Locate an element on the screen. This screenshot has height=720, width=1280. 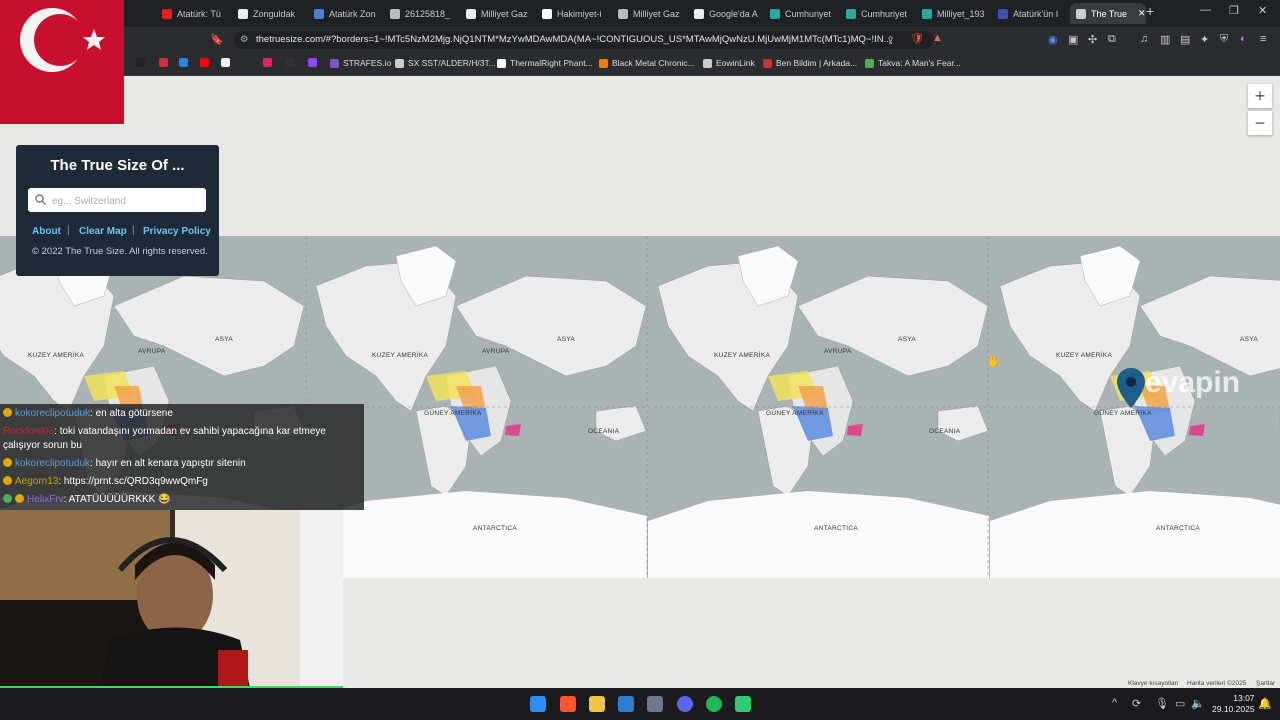
read-aloud-icon: ◉ is located at coordinates (1053, 39).